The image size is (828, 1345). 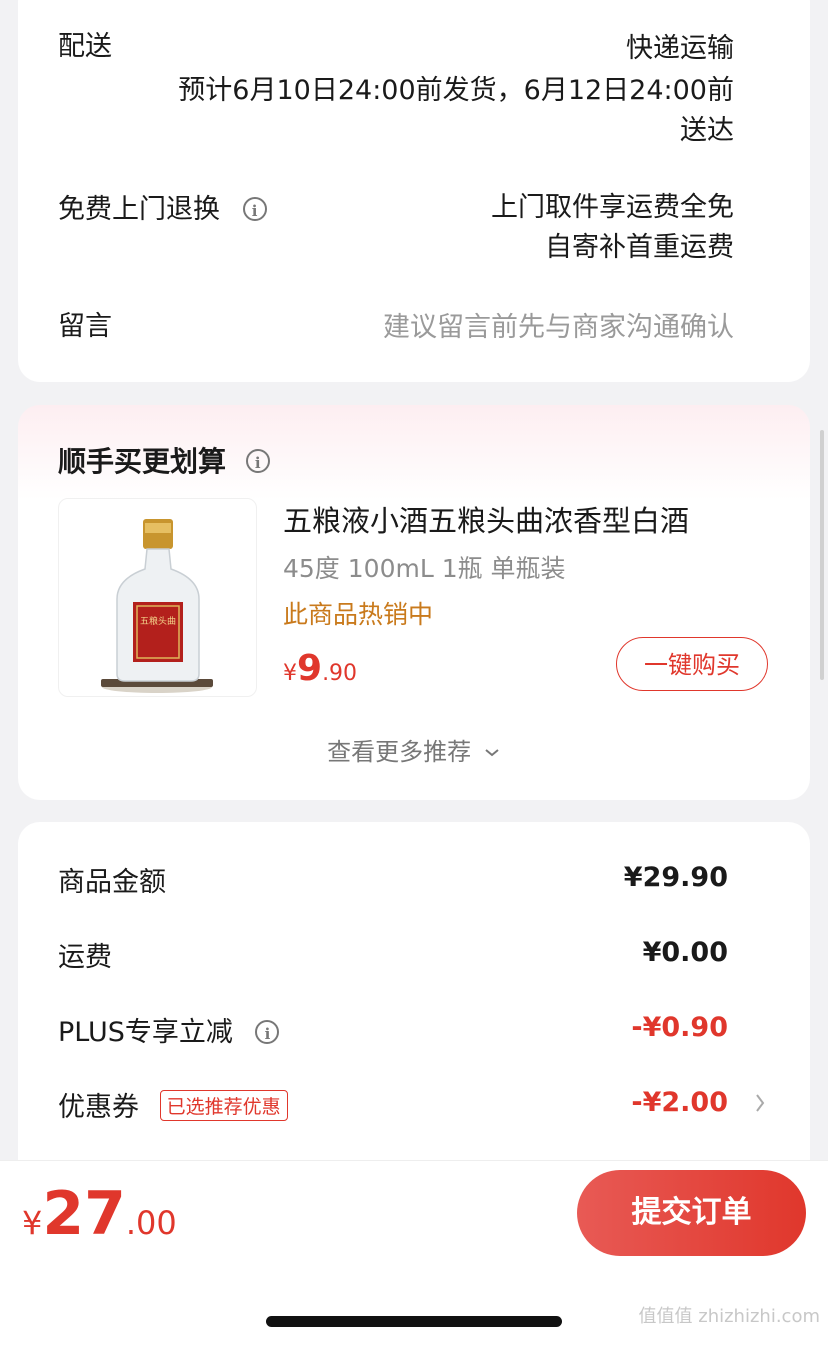 What do you see at coordinates (679, 1102) in the screenshot?
I see `coupon-value: -¥2.00` at bounding box center [679, 1102].